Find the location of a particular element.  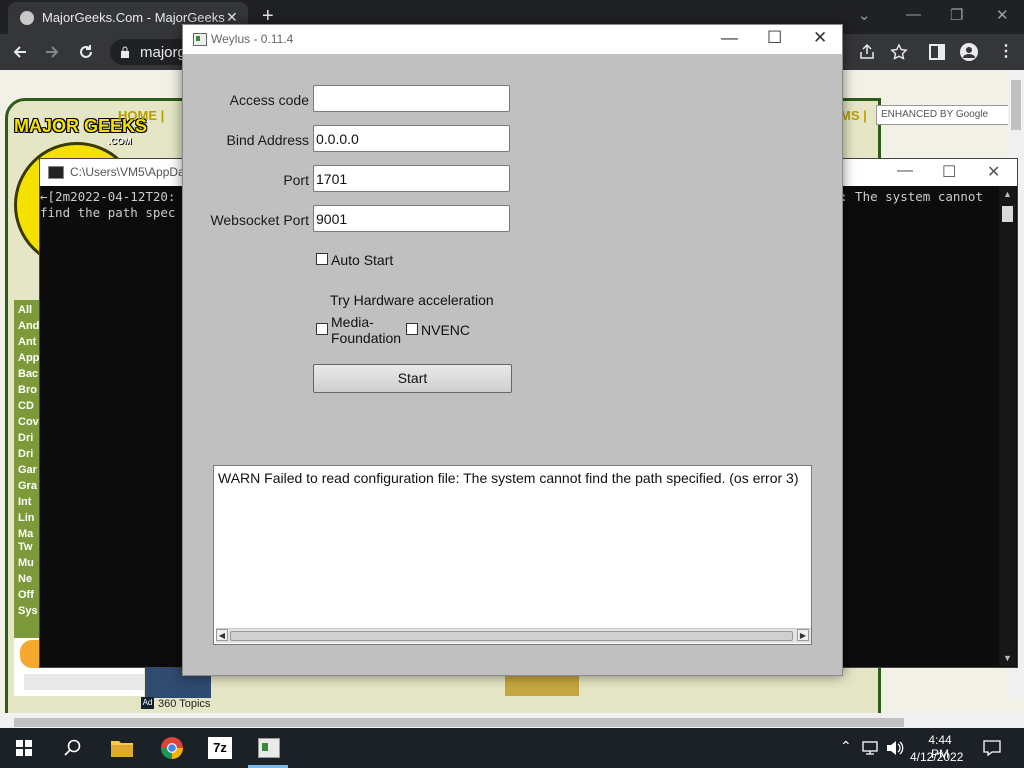

console-line: find the path spec is located at coordinates (108, 212).